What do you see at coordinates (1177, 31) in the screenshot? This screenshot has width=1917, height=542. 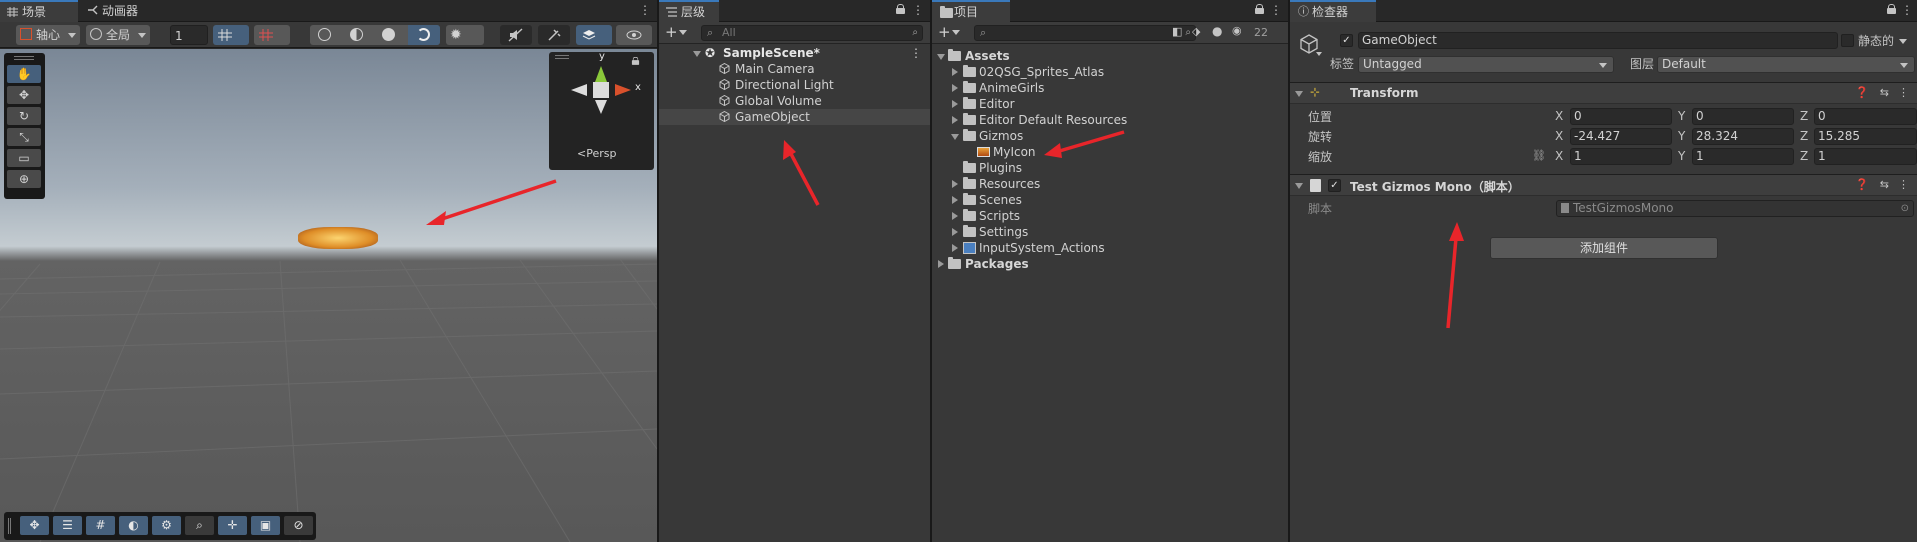 I see `search-by-type-icon: ◧` at bounding box center [1177, 31].